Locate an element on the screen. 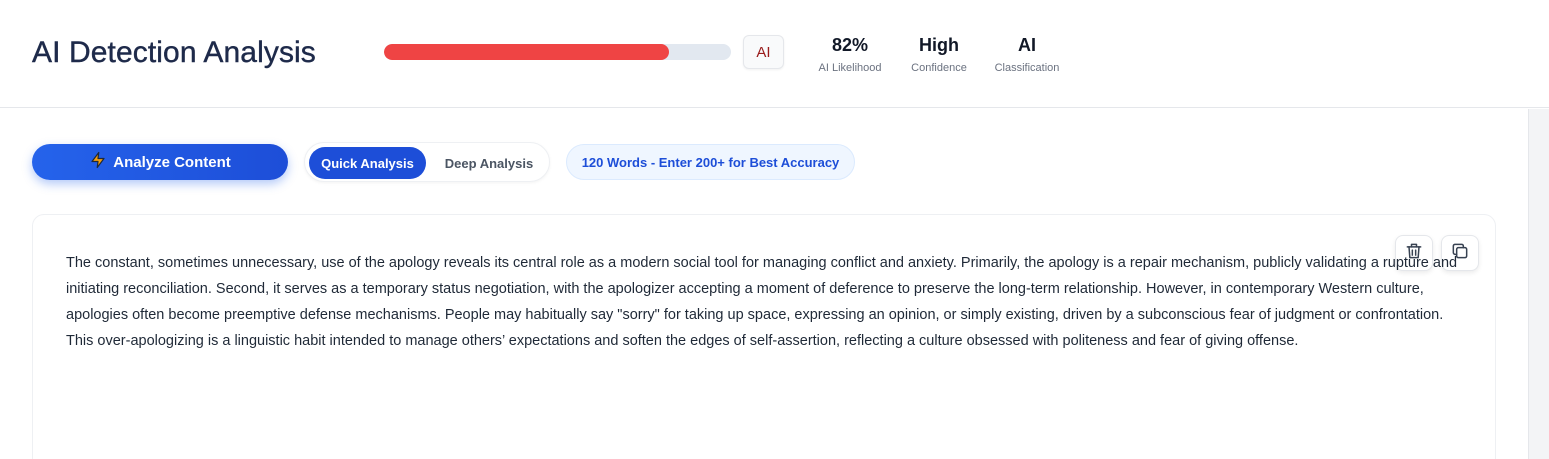  analyze-content-label: Analyze Content is located at coordinates (172, 162).